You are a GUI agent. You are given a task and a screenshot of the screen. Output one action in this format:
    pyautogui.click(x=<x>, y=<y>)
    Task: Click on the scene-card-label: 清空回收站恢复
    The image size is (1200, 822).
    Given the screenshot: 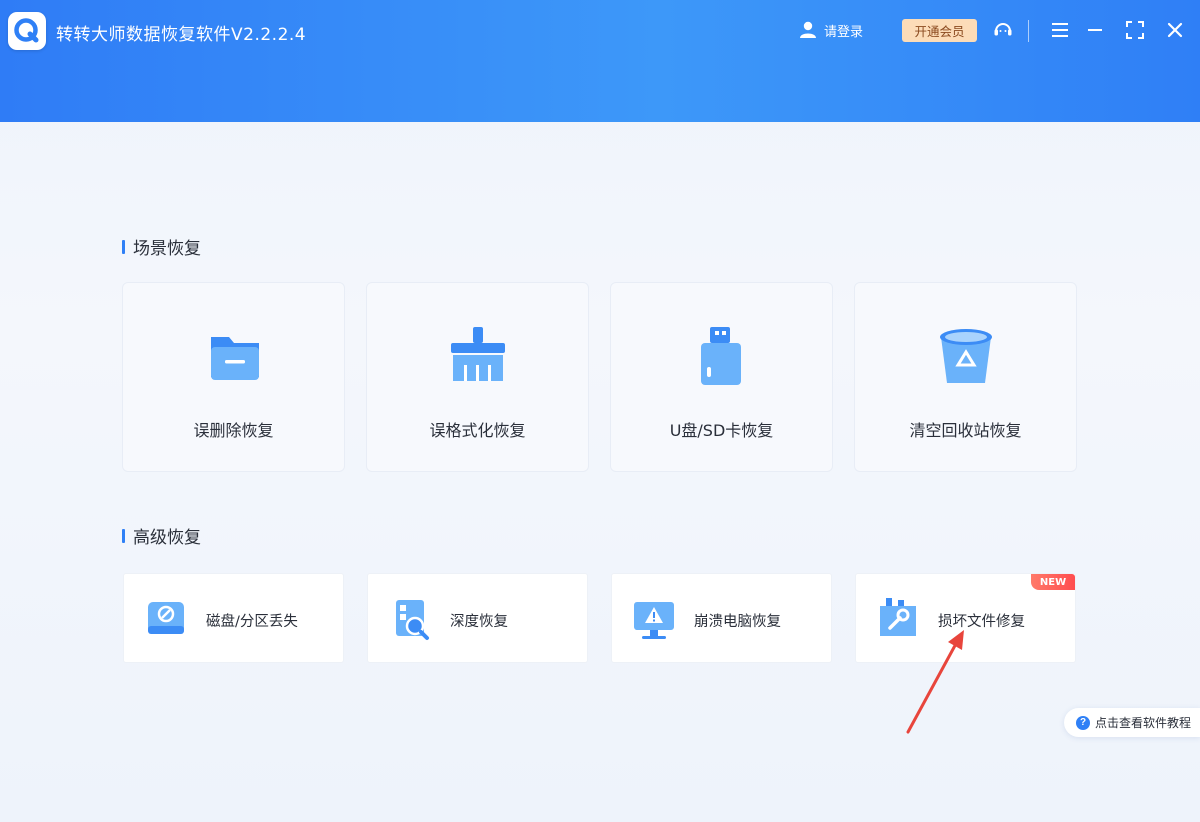 What is the action you would take?
    pyautogui.click(x=965, y=430)
    